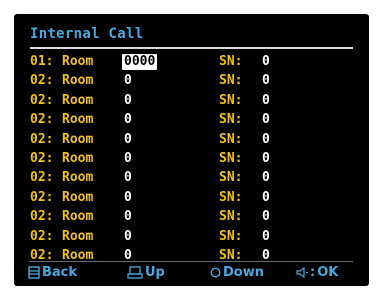 This screenshot has width=381, height=297. Describe the element at coordinates (155, 272) in the screenshot. I see `up-label: Up` at that location.